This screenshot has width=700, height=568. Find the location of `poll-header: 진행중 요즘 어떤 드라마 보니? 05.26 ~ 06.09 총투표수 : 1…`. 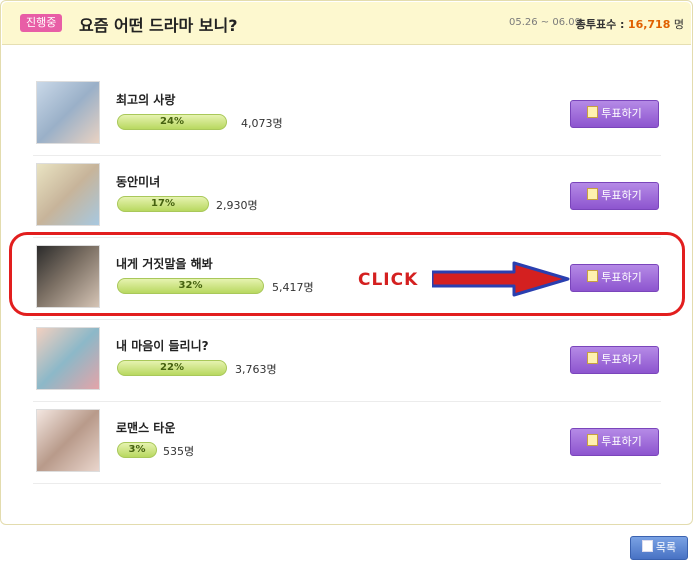

poll-header: 진행중 요즘 어떤 드라마 보니? 05.26 ~ 06.09 총투표수 : 1… is located at coordinates (346, 23).